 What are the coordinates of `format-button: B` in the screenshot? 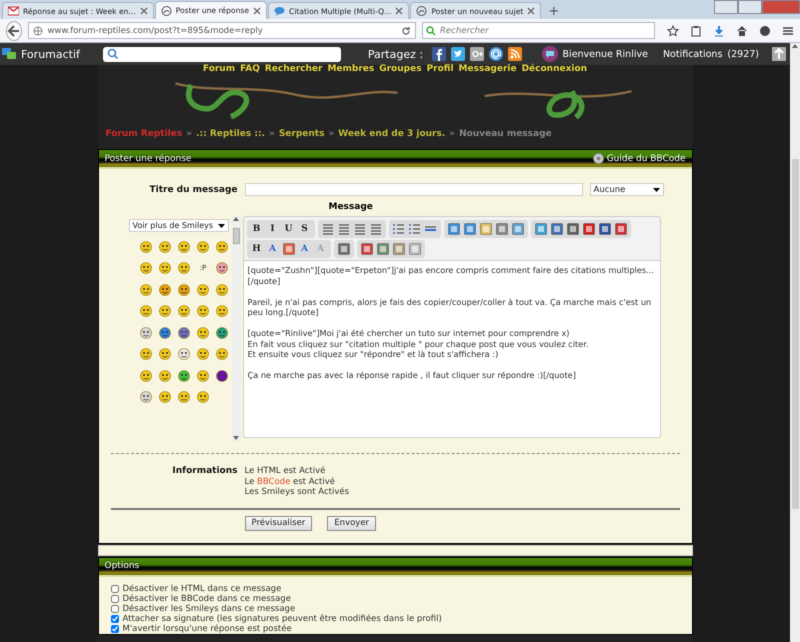 It's located at (256, 229).